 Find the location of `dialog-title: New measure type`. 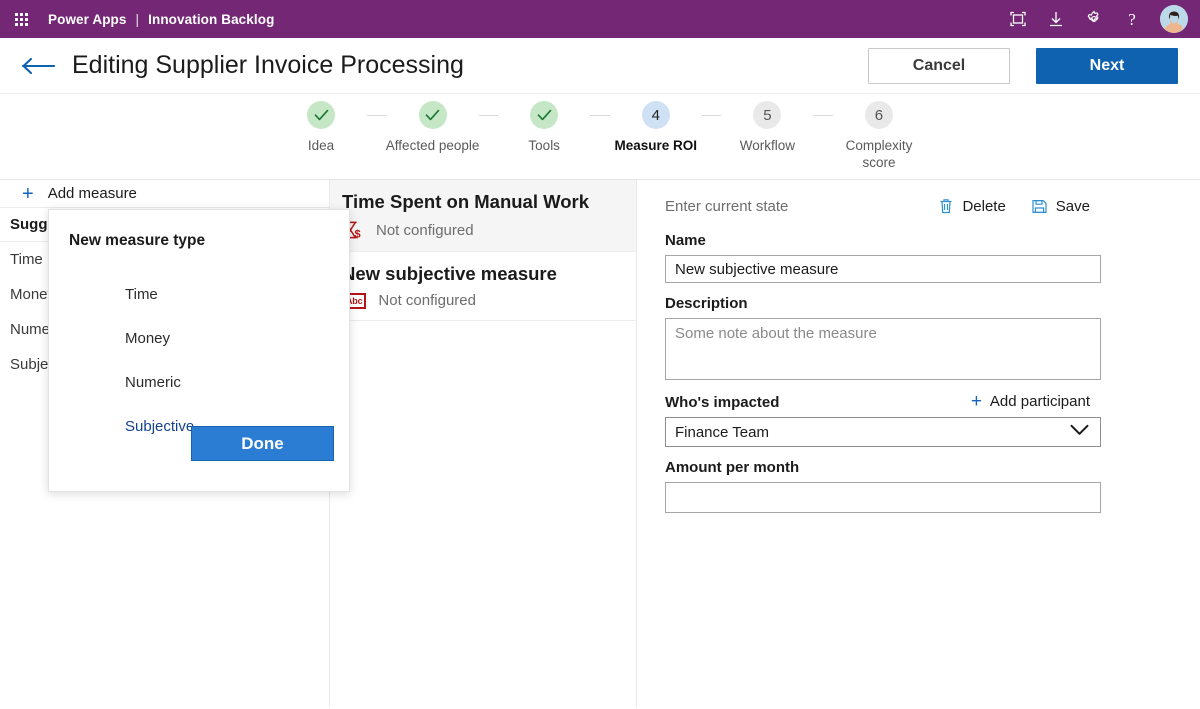

dialog-title: New measure type is located at coordinates (137, 240).